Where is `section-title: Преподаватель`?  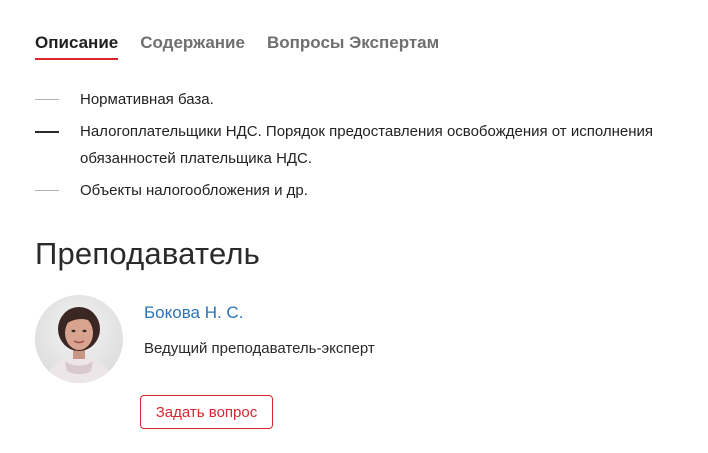 section-title: Преподаватель is located at coordinates (148, 253).